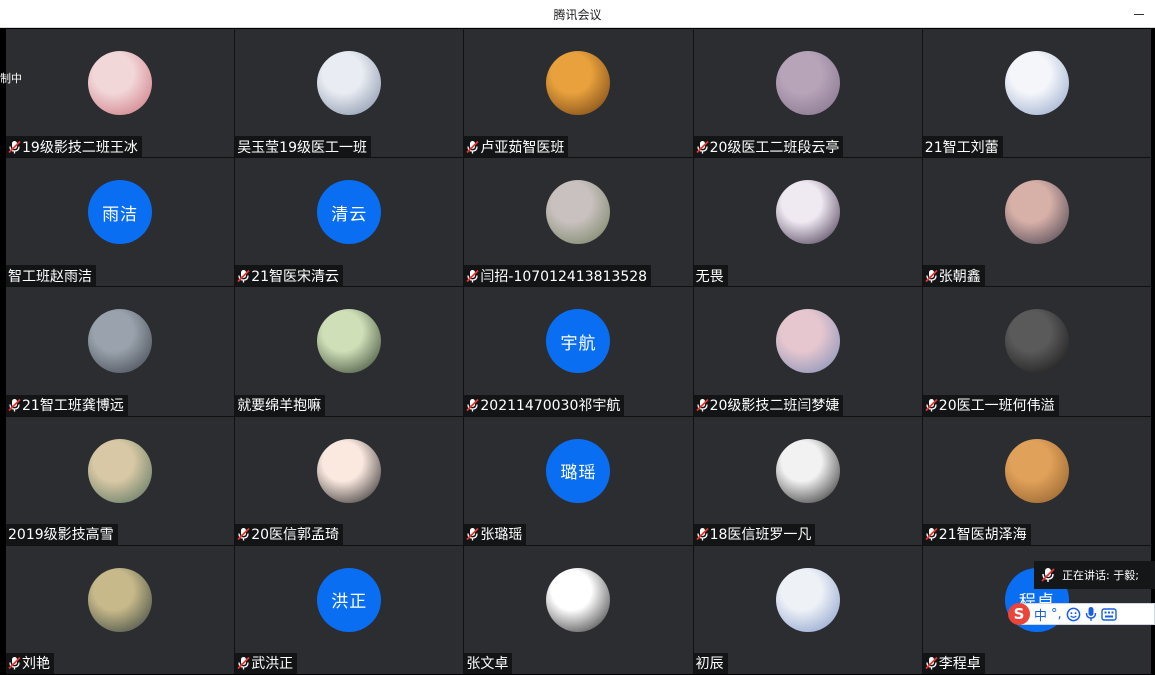 This screenshot has width=1155, height=675. I want to click on participant-name: 20医工一班何伟溢, so click(996, 406).